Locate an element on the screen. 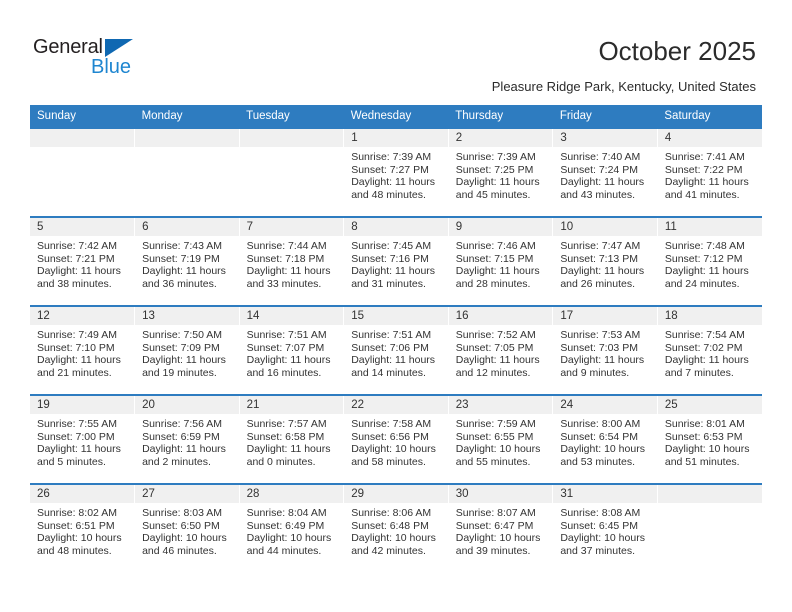  daylight-duration-line2: and 12 minutes. is located at coordinates (493, 372).